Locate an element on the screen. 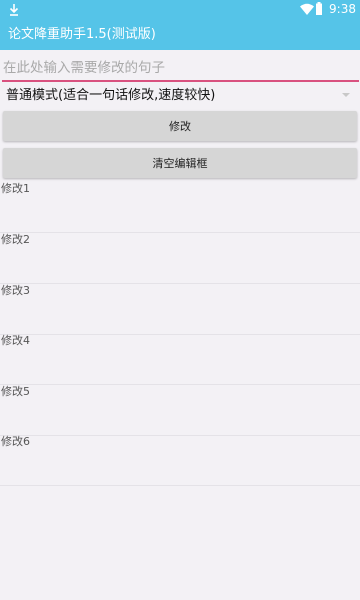 This screenshot has width=360, height=600. result-item-1: 修改1 is located at coordinates (180, 207).